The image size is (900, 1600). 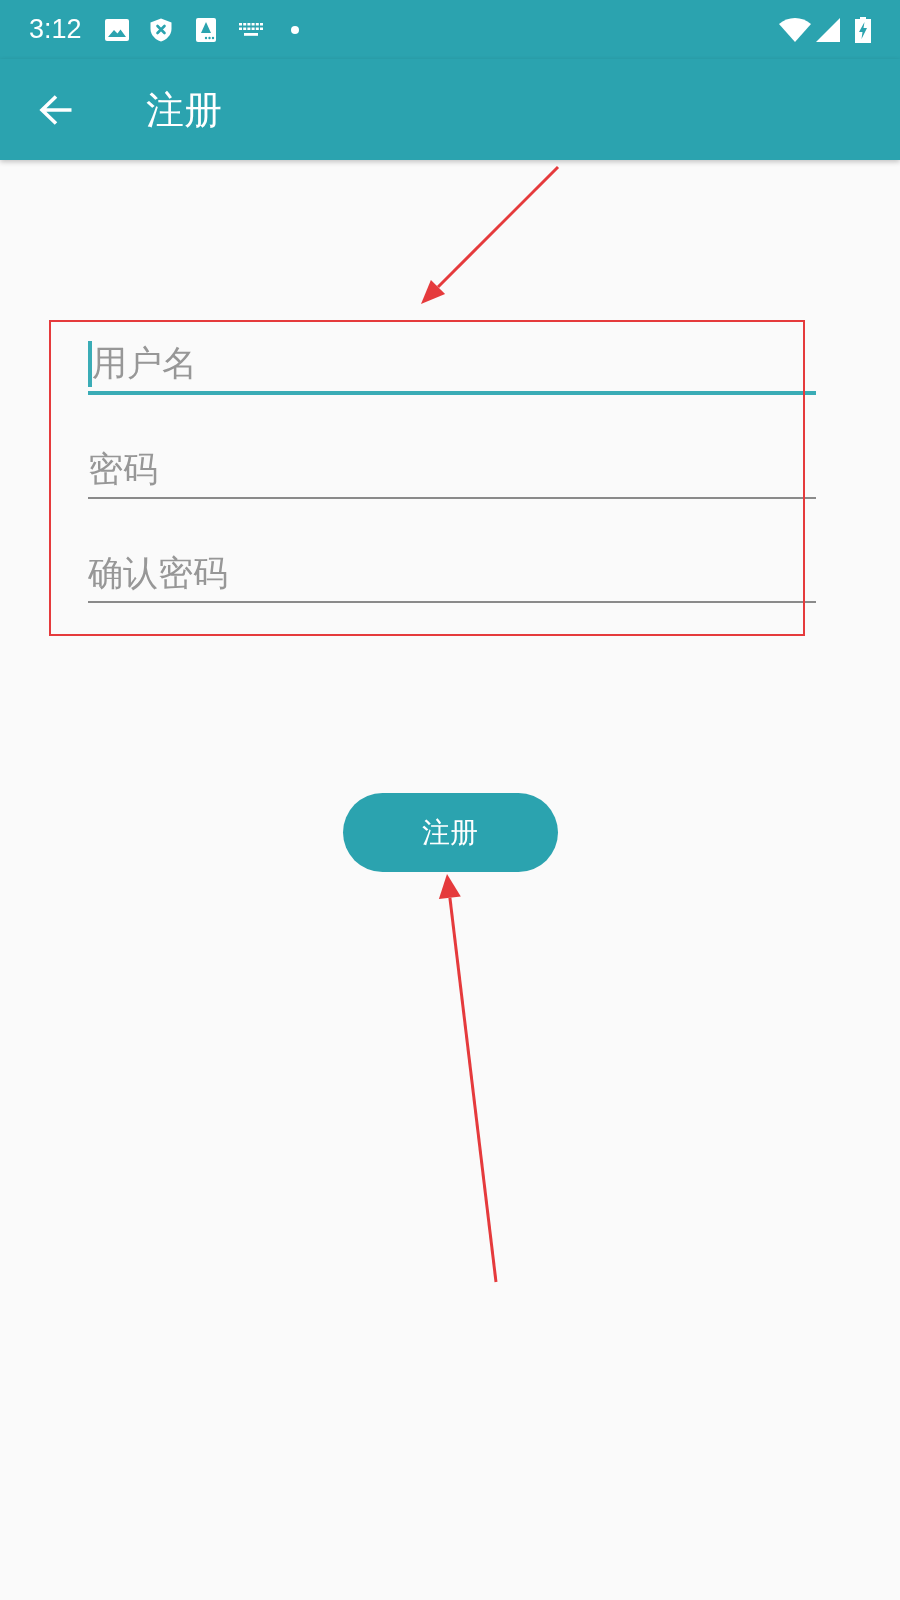 What do you see at coordinates (294, 29) in the screenshot?
I see `dot-icon` at bounding box center [294, 29].